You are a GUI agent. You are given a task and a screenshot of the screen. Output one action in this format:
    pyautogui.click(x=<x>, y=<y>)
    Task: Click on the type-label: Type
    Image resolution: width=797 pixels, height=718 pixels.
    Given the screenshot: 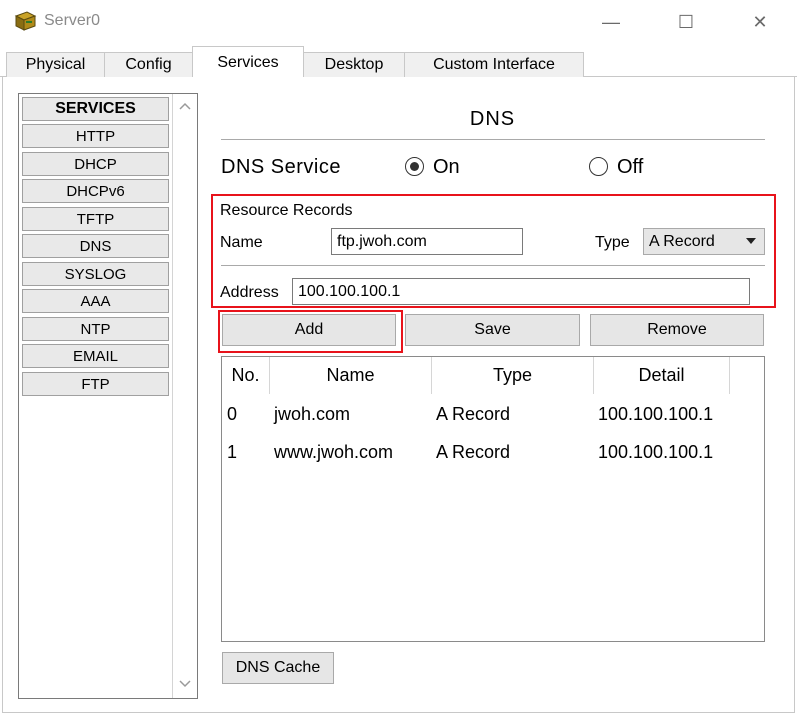 What is the action you would take?
    pyautogui.click(x=612, y=242)
    